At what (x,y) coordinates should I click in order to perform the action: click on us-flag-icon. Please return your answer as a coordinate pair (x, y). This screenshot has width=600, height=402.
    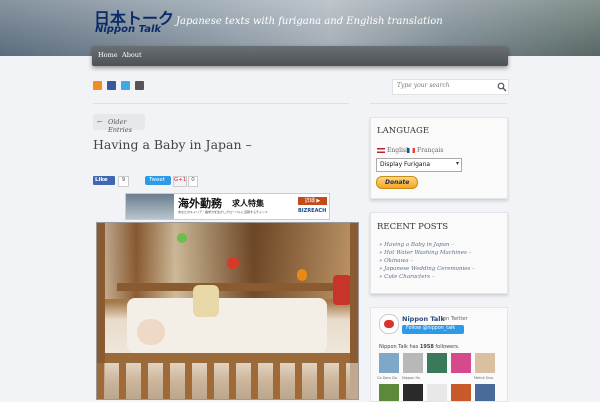
    Looking at the image, I should click on (381, 150).